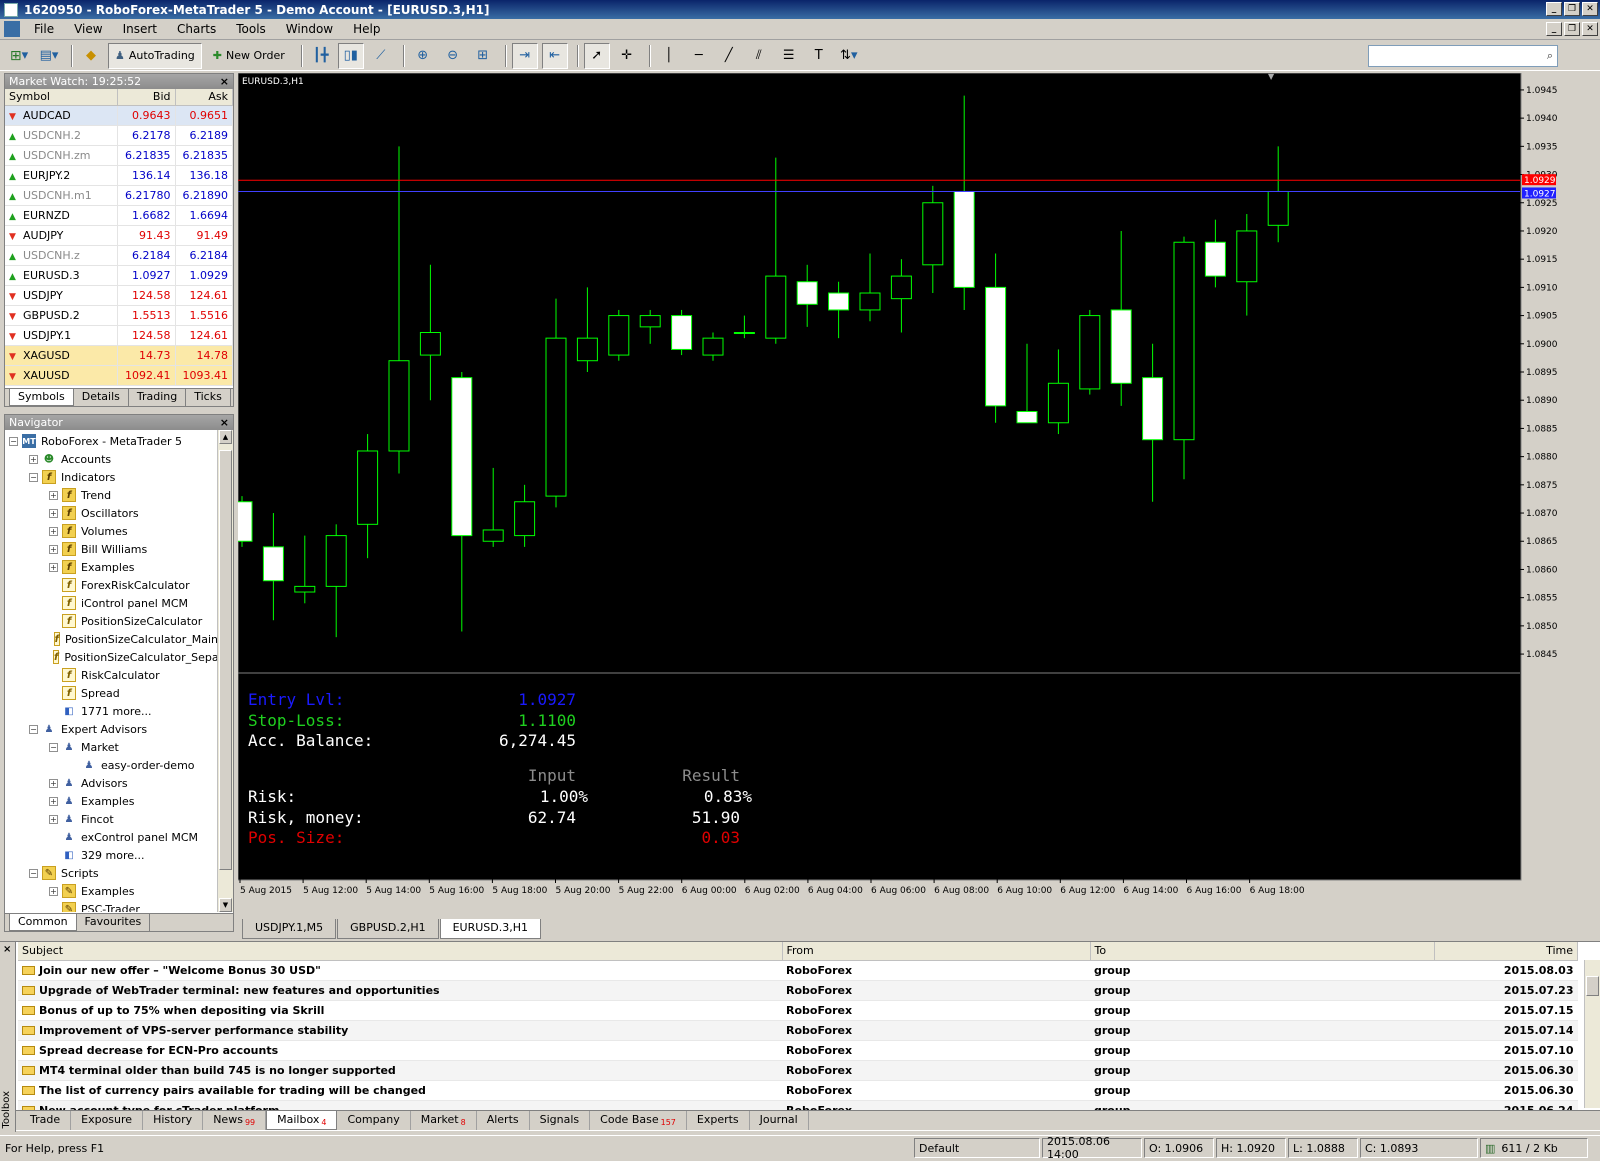 This screenshot has width=1600, height=1161. I want to click on market-watch-row: ▲ EURNZD 1.6682 1.6694, so click(119, 215).